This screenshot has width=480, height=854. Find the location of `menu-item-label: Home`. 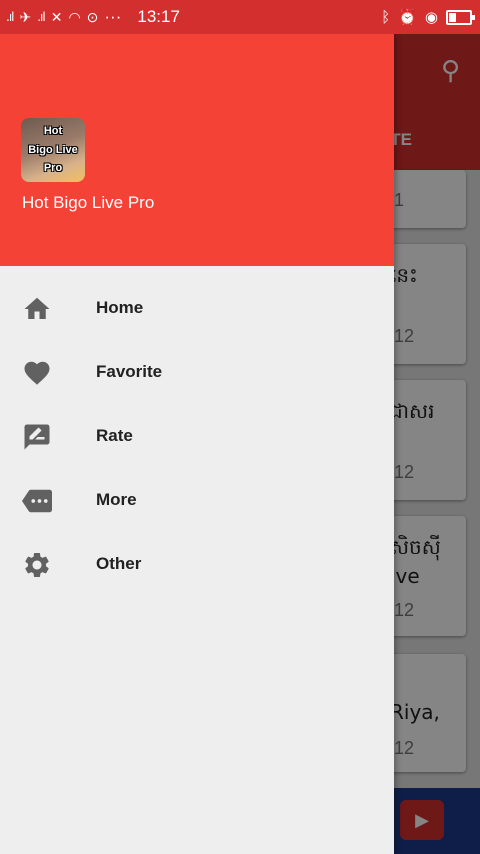

menu-item-label: Home is located at coordinates (120, 307).